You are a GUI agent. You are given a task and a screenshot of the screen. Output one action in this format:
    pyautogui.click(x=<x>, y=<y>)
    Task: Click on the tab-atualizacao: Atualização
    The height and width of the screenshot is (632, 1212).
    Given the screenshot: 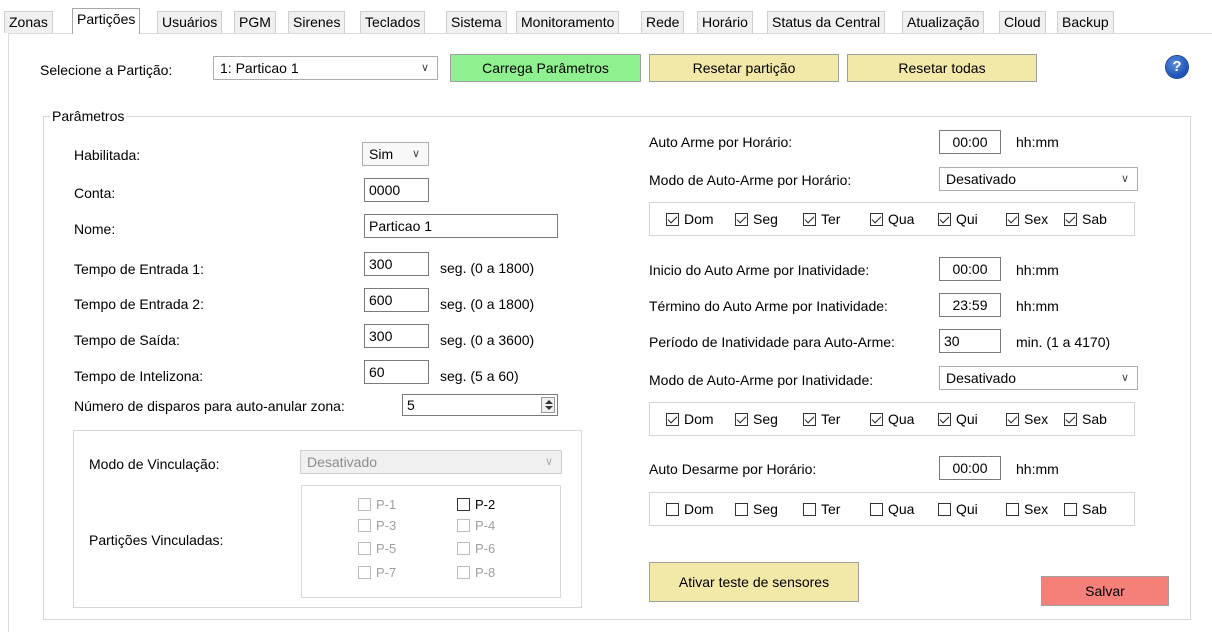 What is the action you would take?
    pyautogui.click(x=943, y=22)
    